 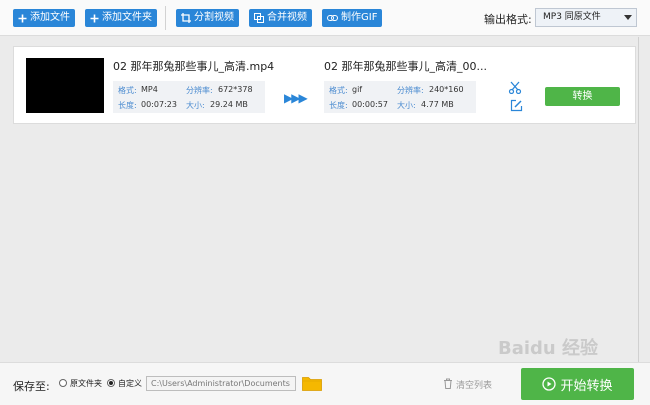 I want to click on custom-folder-label: 自定义, so click(x=130, y=383).